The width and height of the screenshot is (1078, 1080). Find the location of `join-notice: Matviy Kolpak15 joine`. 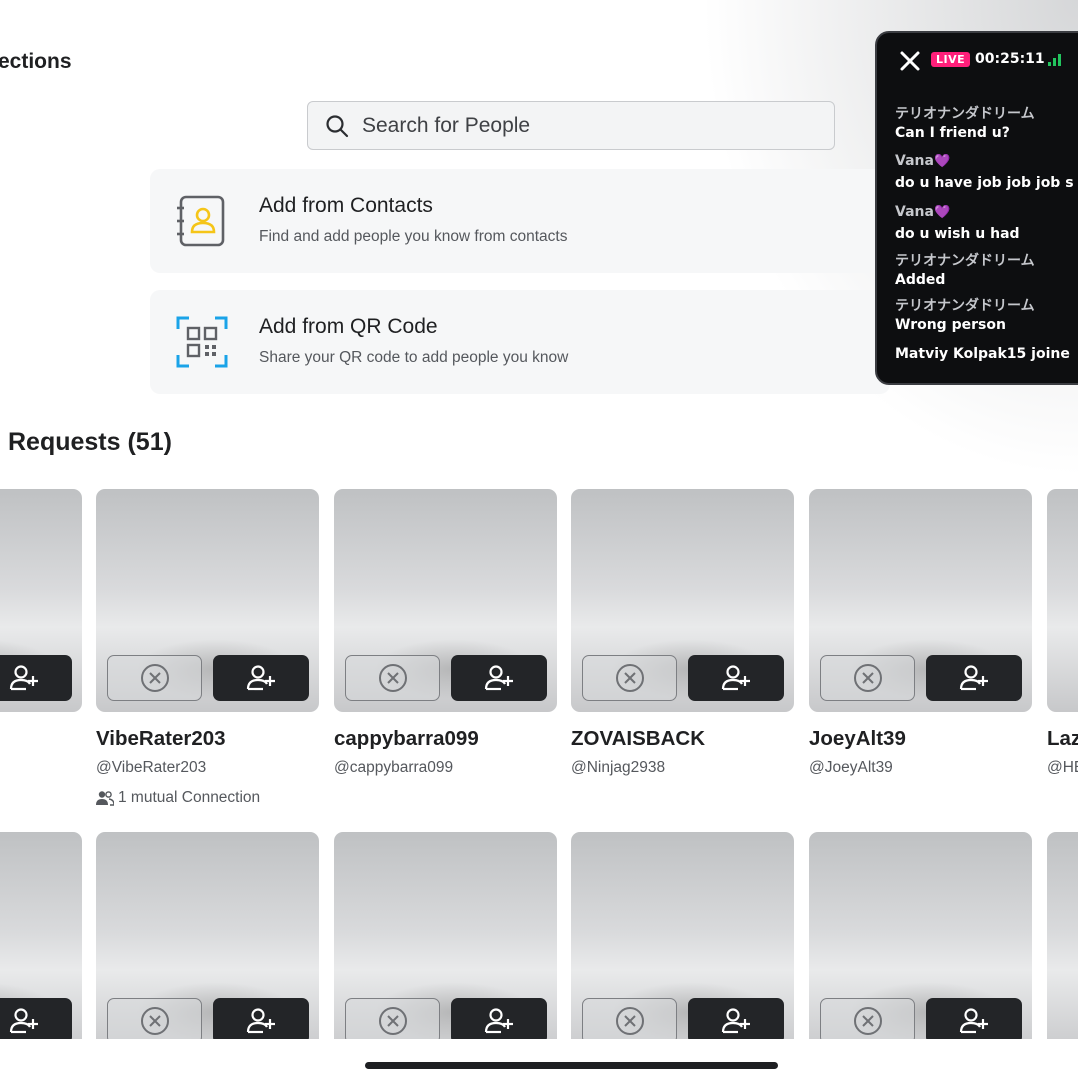

join-notice: Matviy Kolpak15 joine is located at coordinates (982, 354).